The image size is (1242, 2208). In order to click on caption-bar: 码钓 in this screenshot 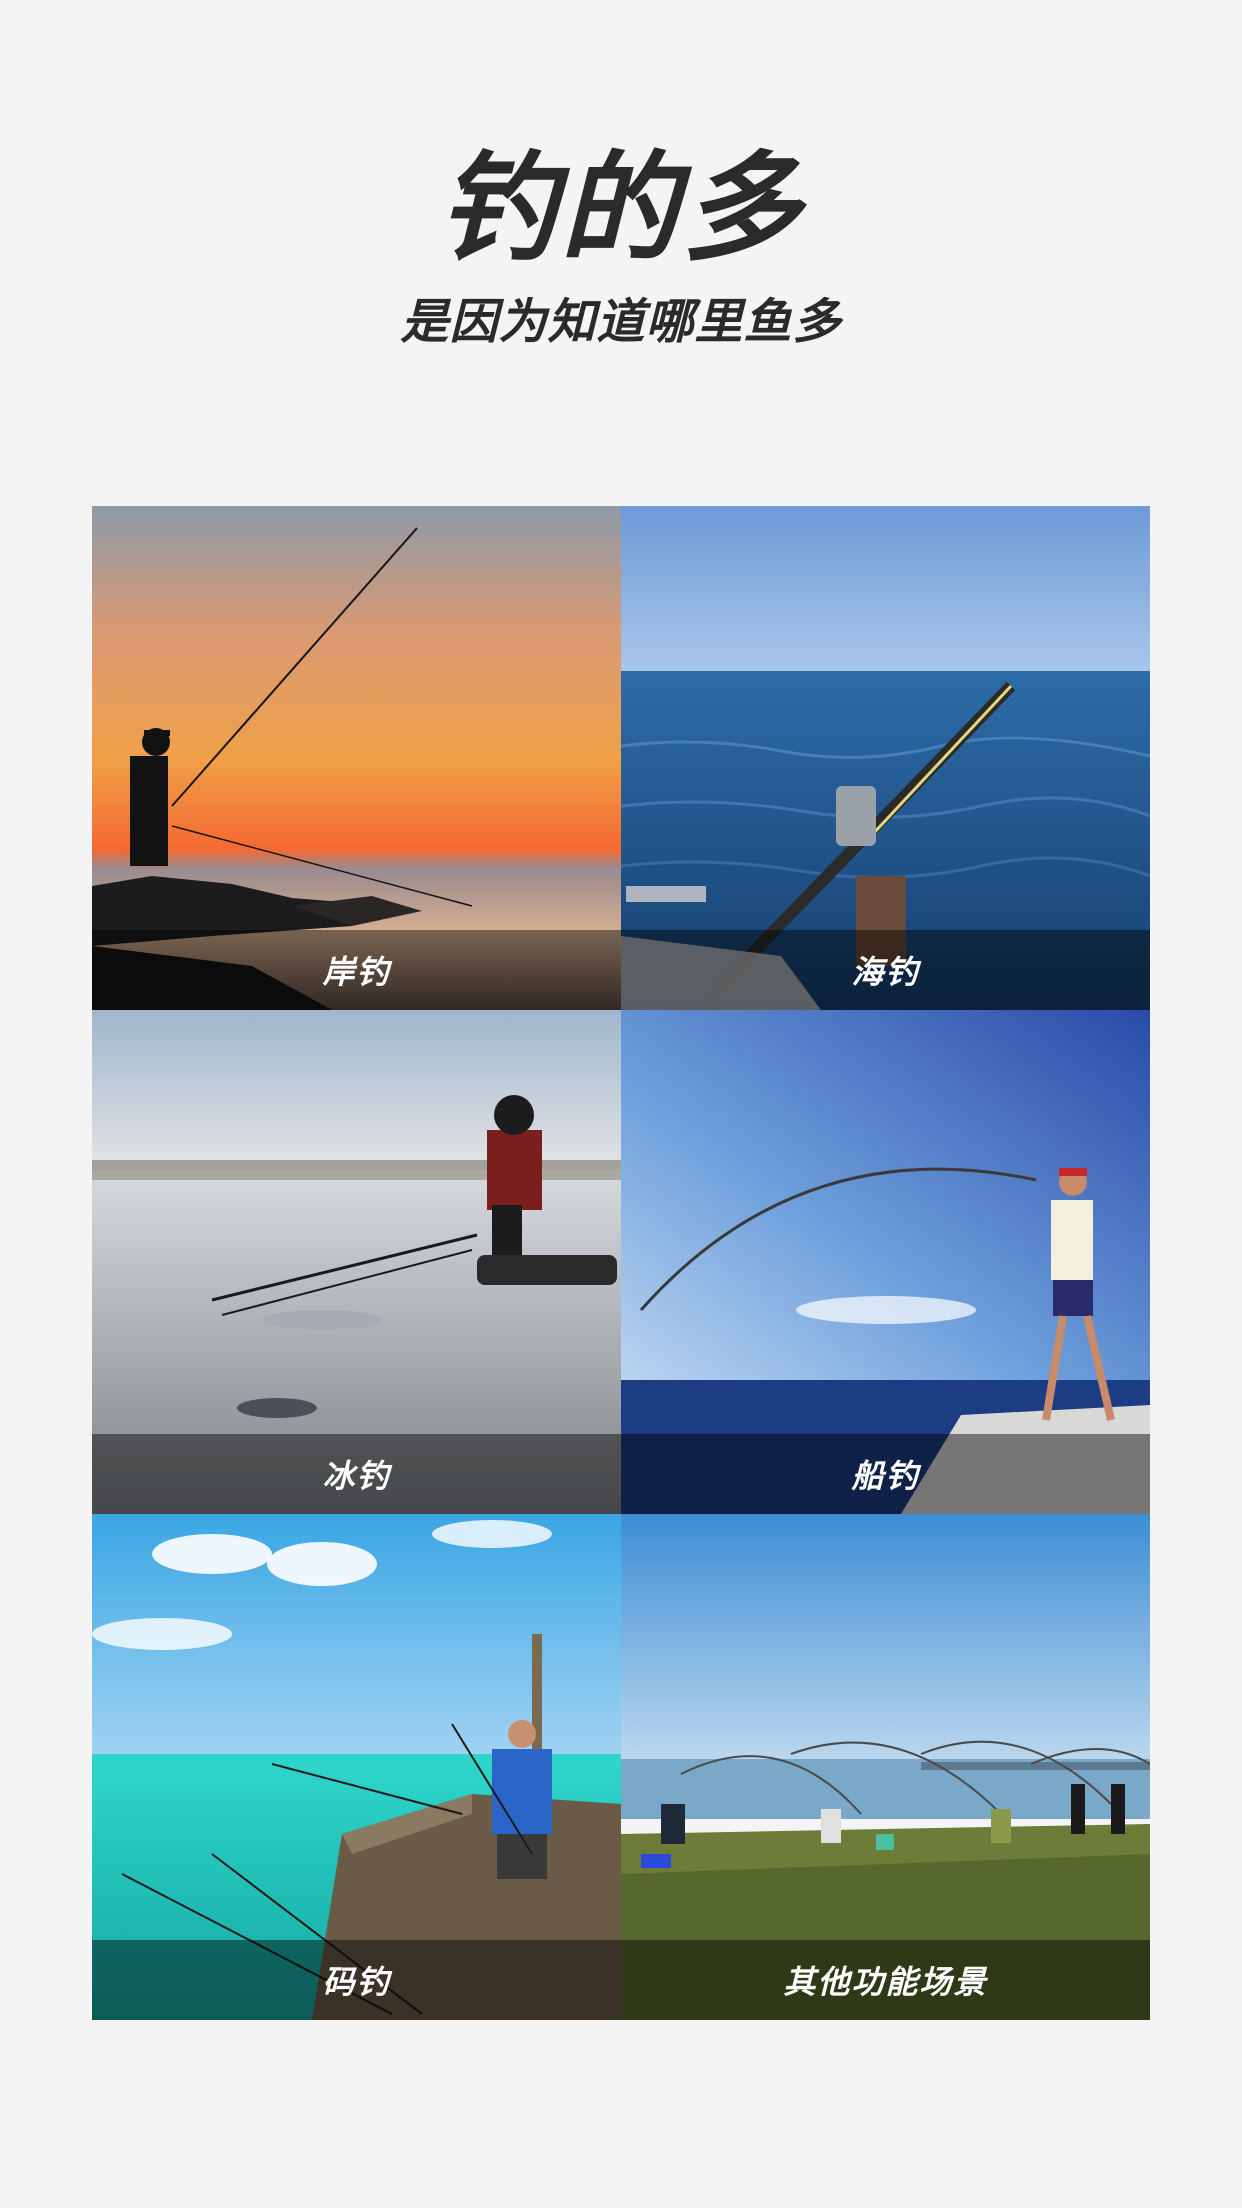, I will do `click(356, 1980)`.